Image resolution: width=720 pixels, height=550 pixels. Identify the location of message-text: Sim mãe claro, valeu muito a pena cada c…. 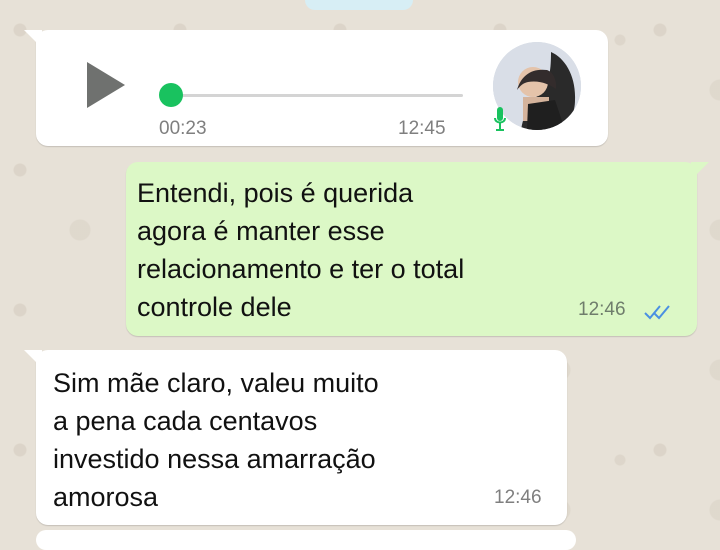
(216, 440).